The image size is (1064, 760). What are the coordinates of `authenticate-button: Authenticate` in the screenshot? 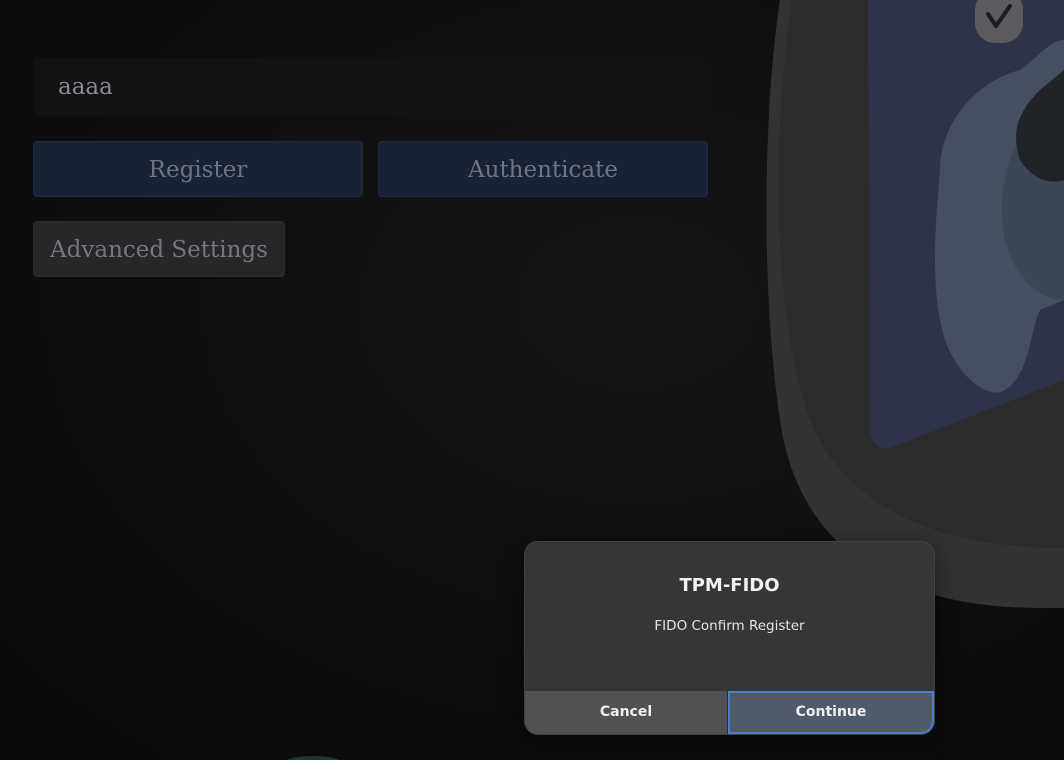 It's located at (543, 169).